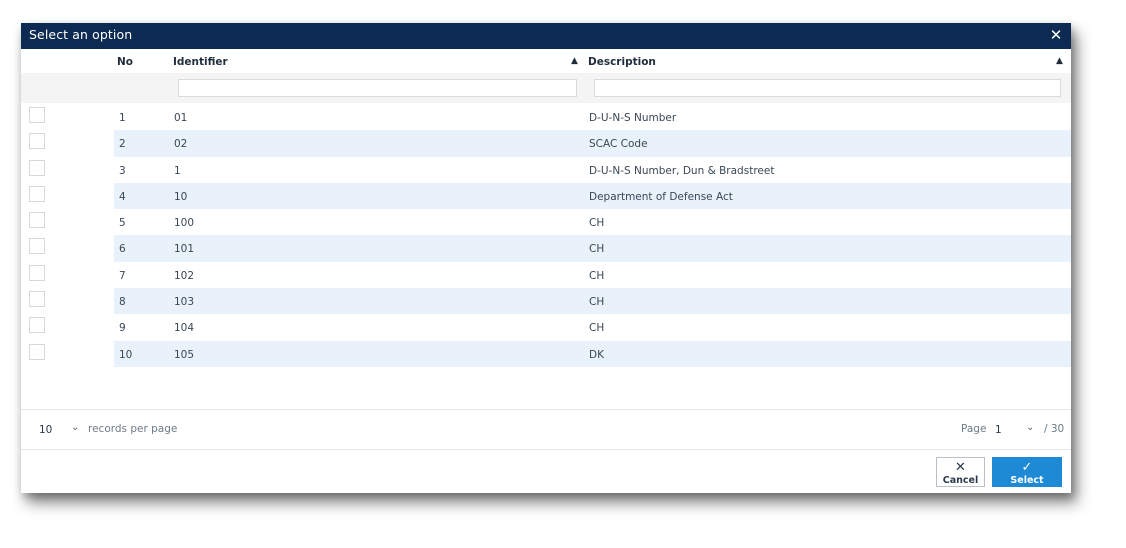 This screenshot has height=548, width=1126. Describe the element at coordinates (122, 144) in the screenshot. I see `cell-no: 2` at that location.